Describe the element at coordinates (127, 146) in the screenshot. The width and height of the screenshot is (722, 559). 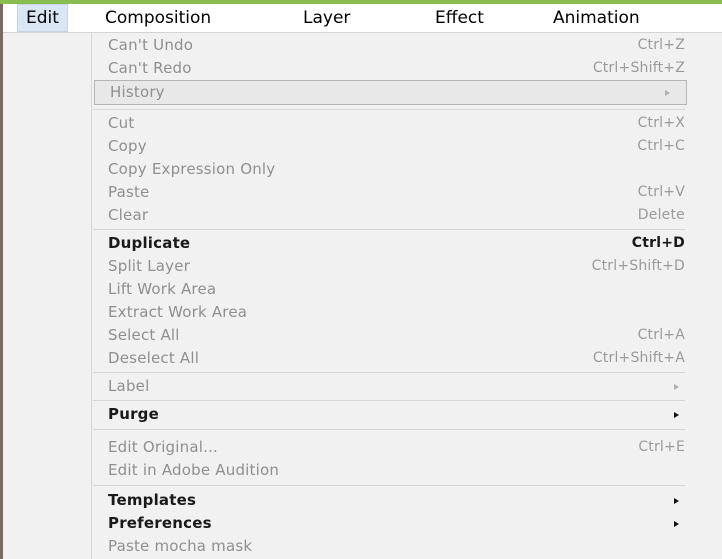
I see `menu-item-label: Copy` at that location.